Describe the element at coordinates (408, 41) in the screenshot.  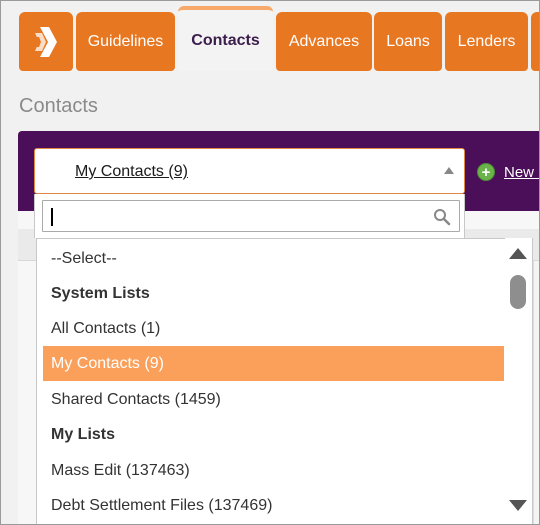
I see `tab-loans: Loans` at that location.